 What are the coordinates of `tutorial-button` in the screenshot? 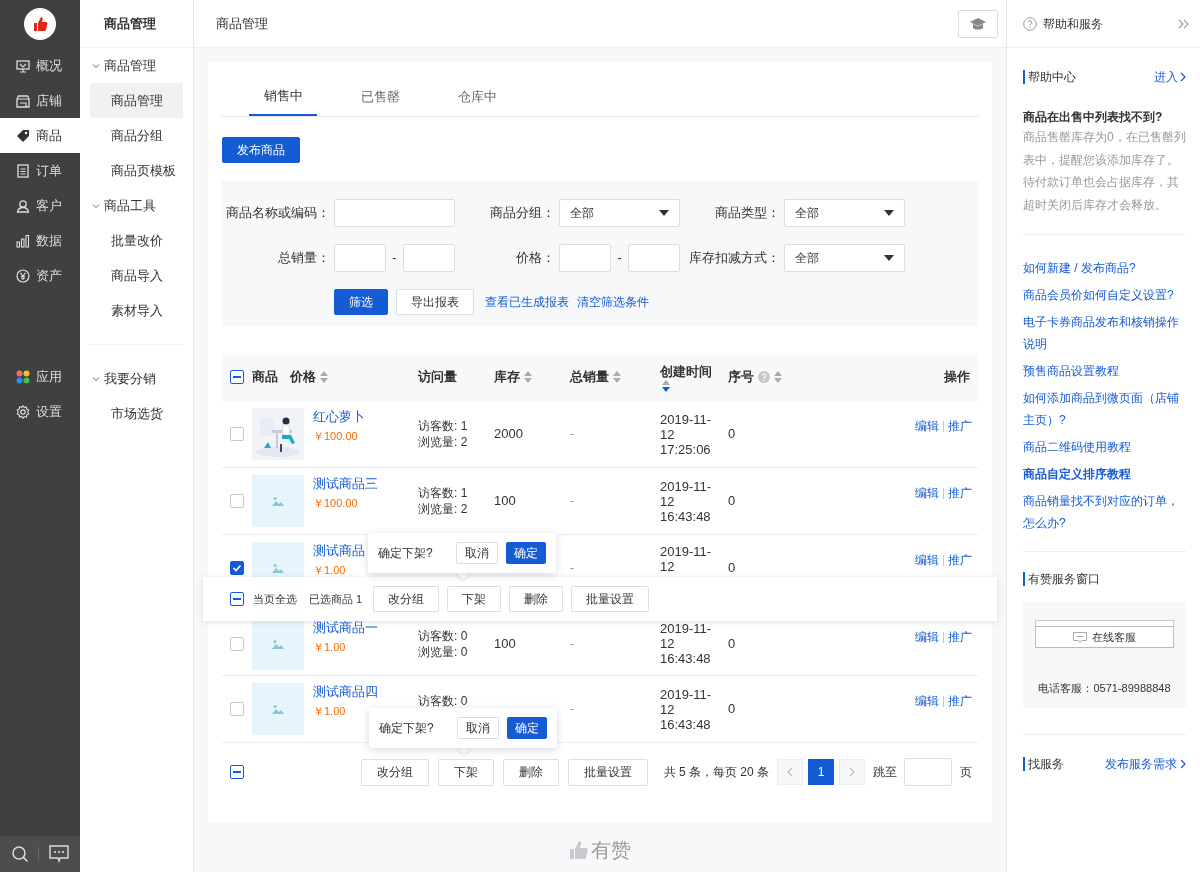 It's located at (978, 23).